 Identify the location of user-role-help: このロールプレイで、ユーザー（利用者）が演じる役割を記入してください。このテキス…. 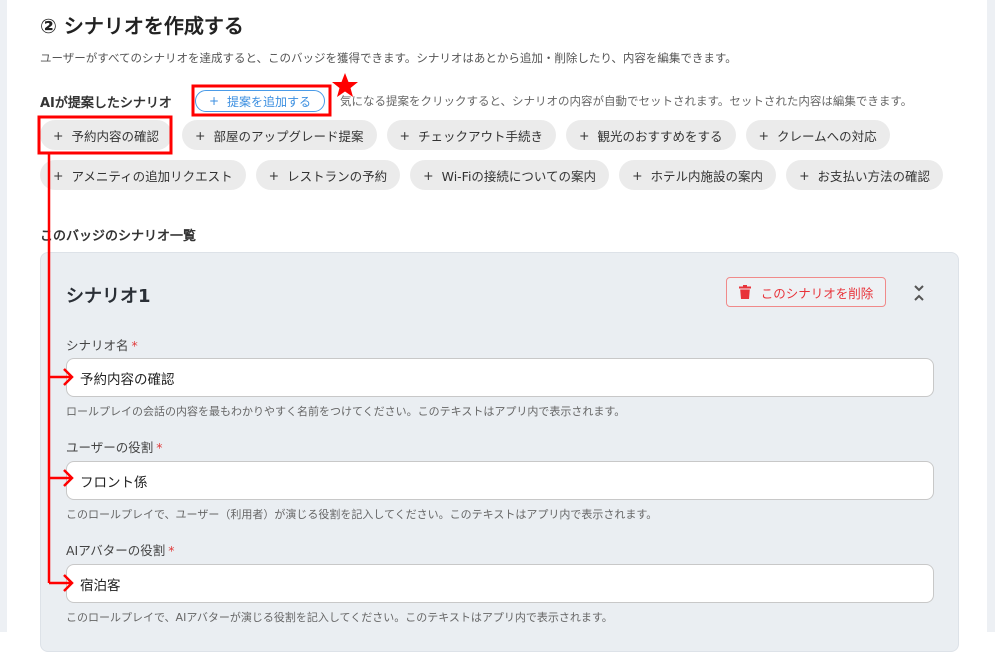
(362, 514).